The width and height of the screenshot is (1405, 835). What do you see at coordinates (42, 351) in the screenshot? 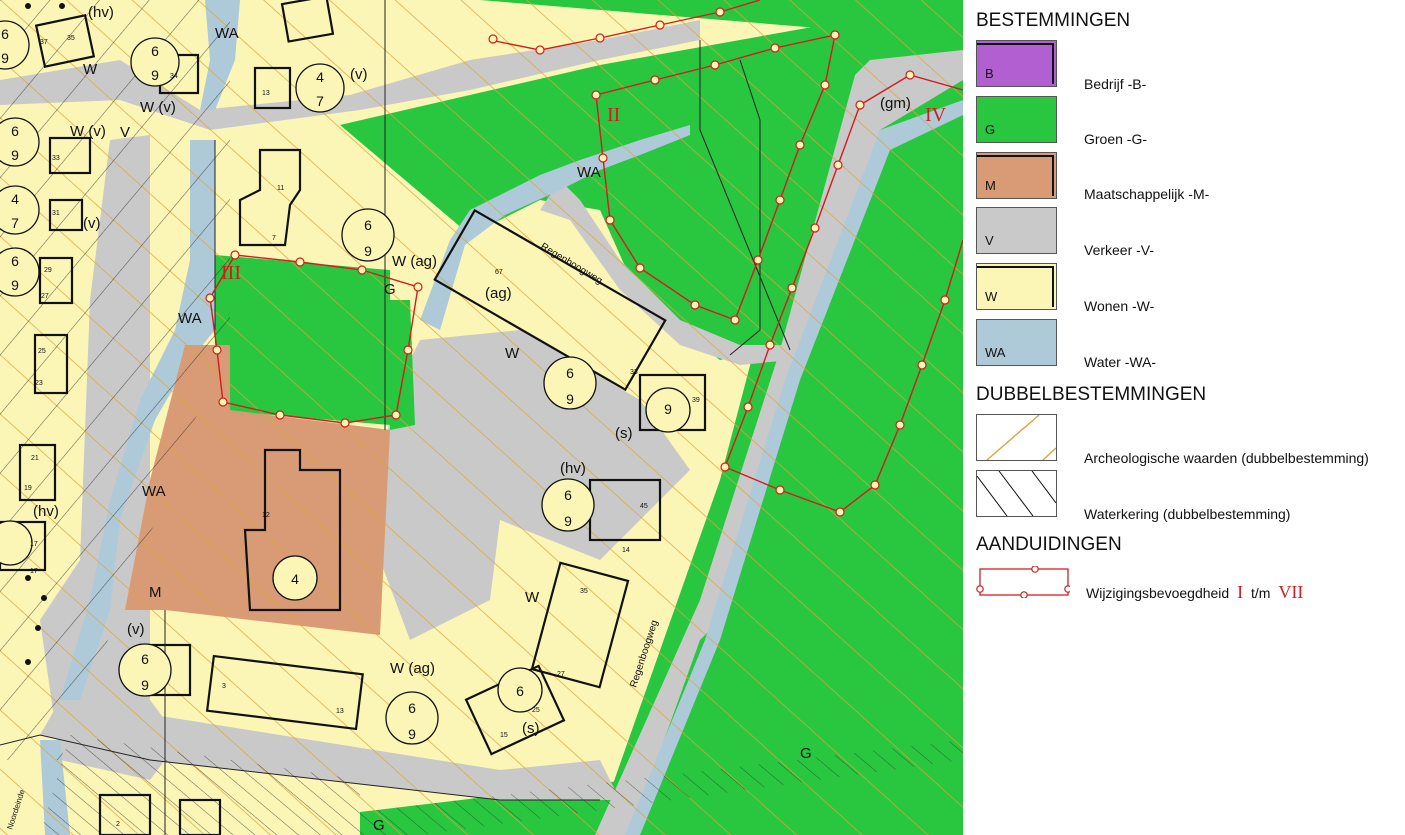
I see `svg-text: 25` at bounding box center [42, 351].